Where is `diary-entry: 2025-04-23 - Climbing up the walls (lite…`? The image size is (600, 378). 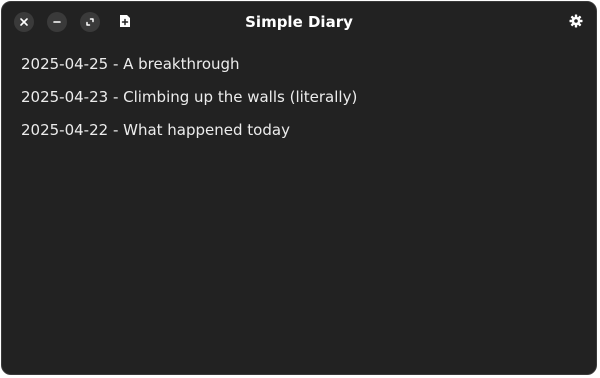
diary-entry: 2025-04-23 - Climbing up the walls (lite… is located at coordinates (299, 97).